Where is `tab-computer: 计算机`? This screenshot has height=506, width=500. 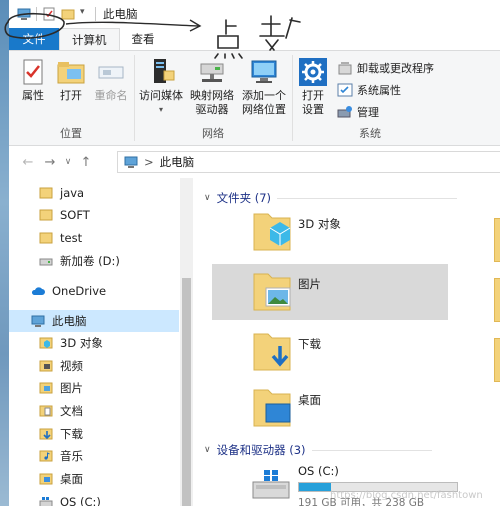 tab-computer: 计算机 is located at coordinates (89, 39).